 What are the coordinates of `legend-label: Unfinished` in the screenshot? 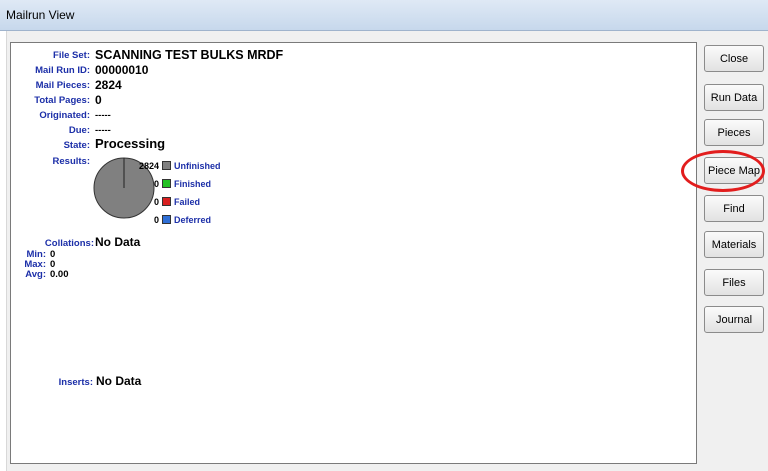 It's located at (197, 166).